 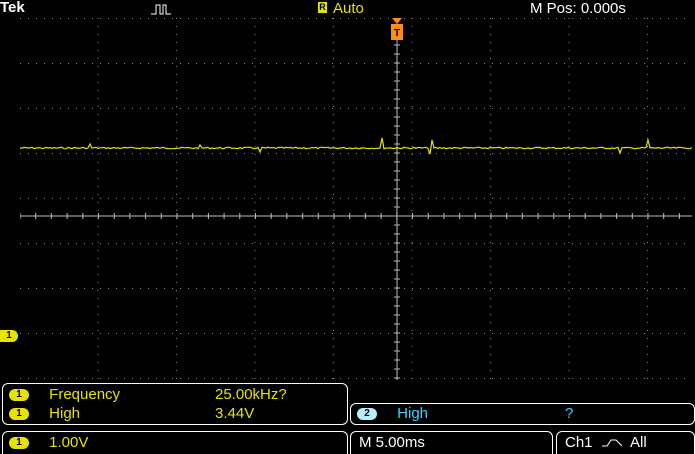 I want to click on status-bar: Tek R Auto M Pos: 0.000s, so click(x=347, y=9).